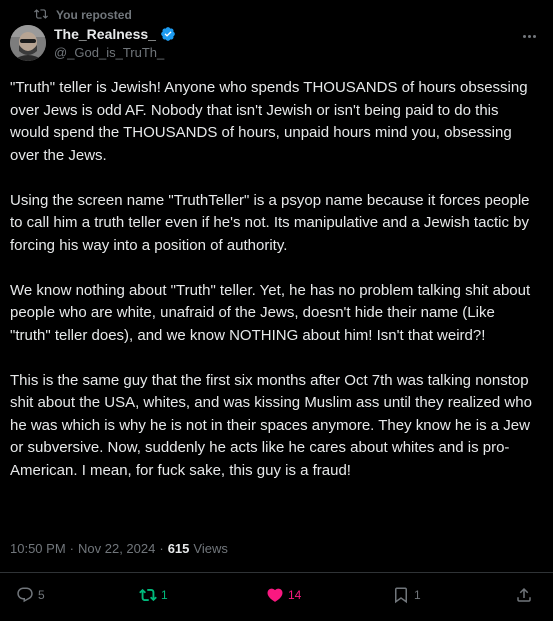 The image size is (553, 621). I want to click on reply-button: 5, so click(30, 595).